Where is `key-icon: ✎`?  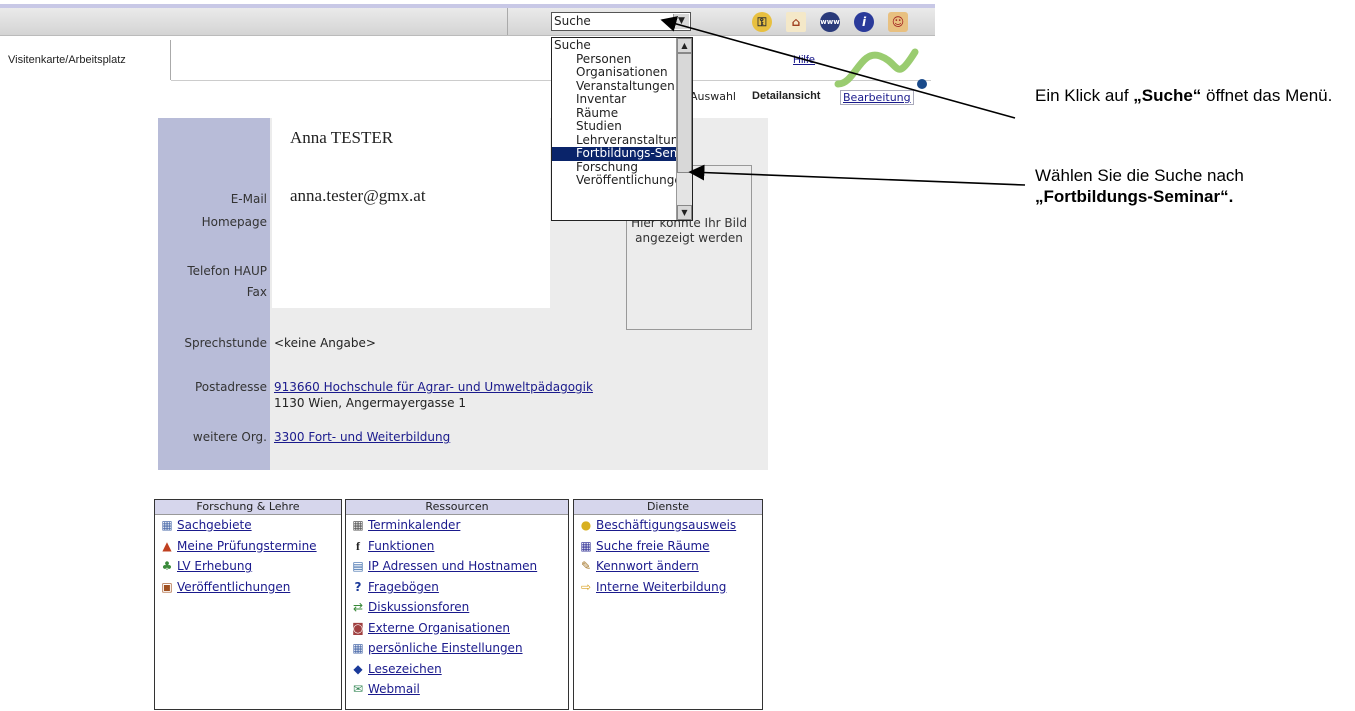 key-icon: ✎ is located at coordinates (586, 566).